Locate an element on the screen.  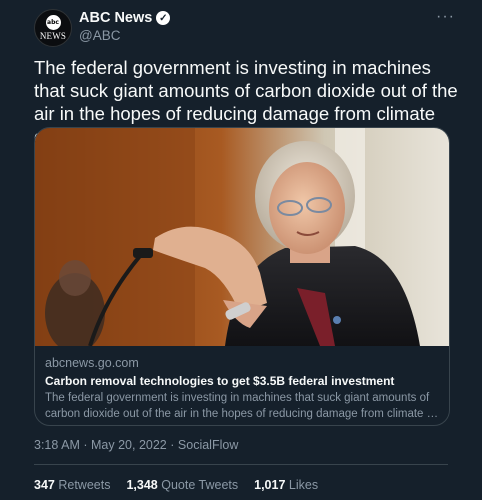
author-name: ABC News is located at coordinates (115, 18).